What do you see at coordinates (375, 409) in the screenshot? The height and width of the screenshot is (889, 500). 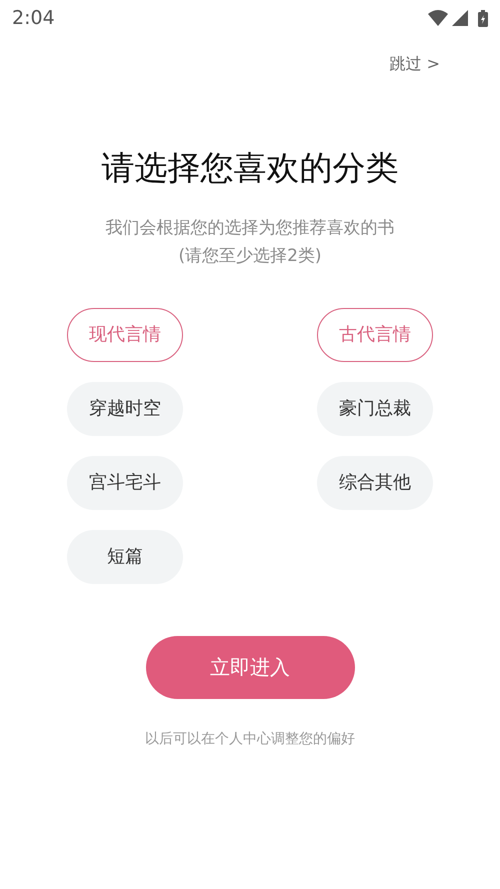 I see `category-chip: 豪门总裁` at bounding box center [375, 409].